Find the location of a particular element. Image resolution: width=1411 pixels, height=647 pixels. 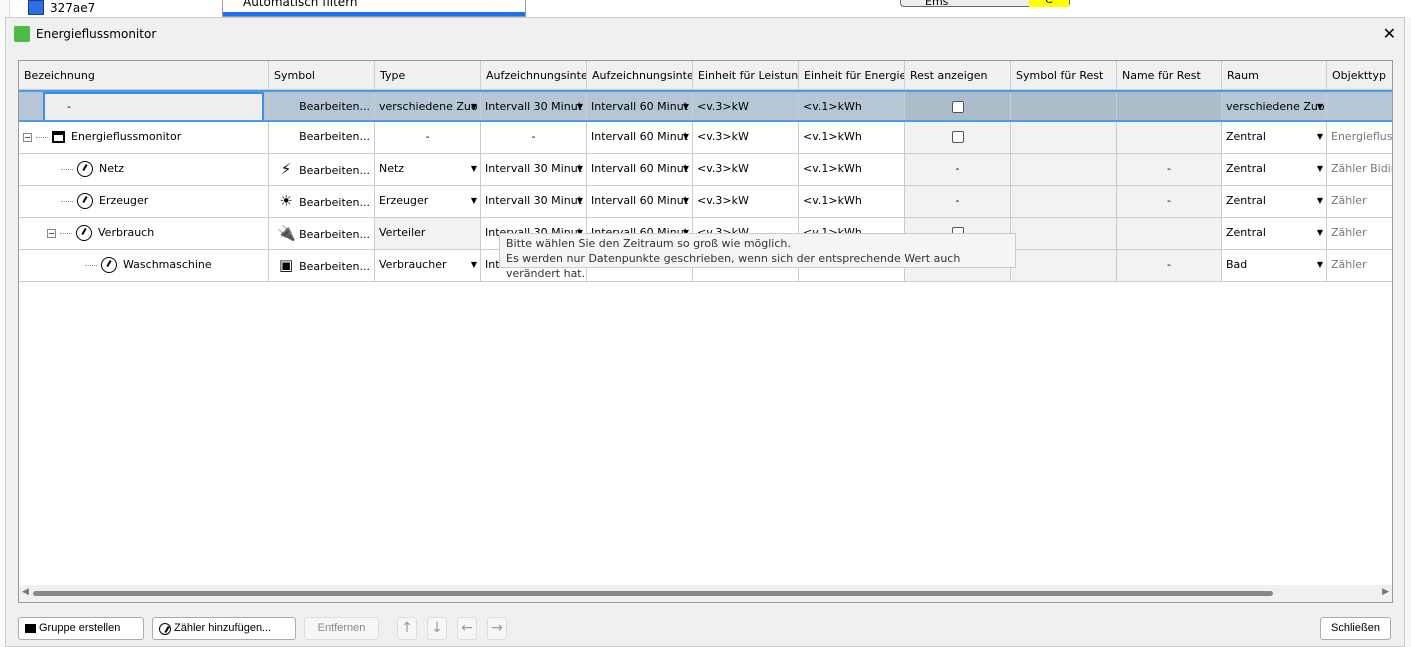

rest-name-cell is located at coordinates (1169, 233).